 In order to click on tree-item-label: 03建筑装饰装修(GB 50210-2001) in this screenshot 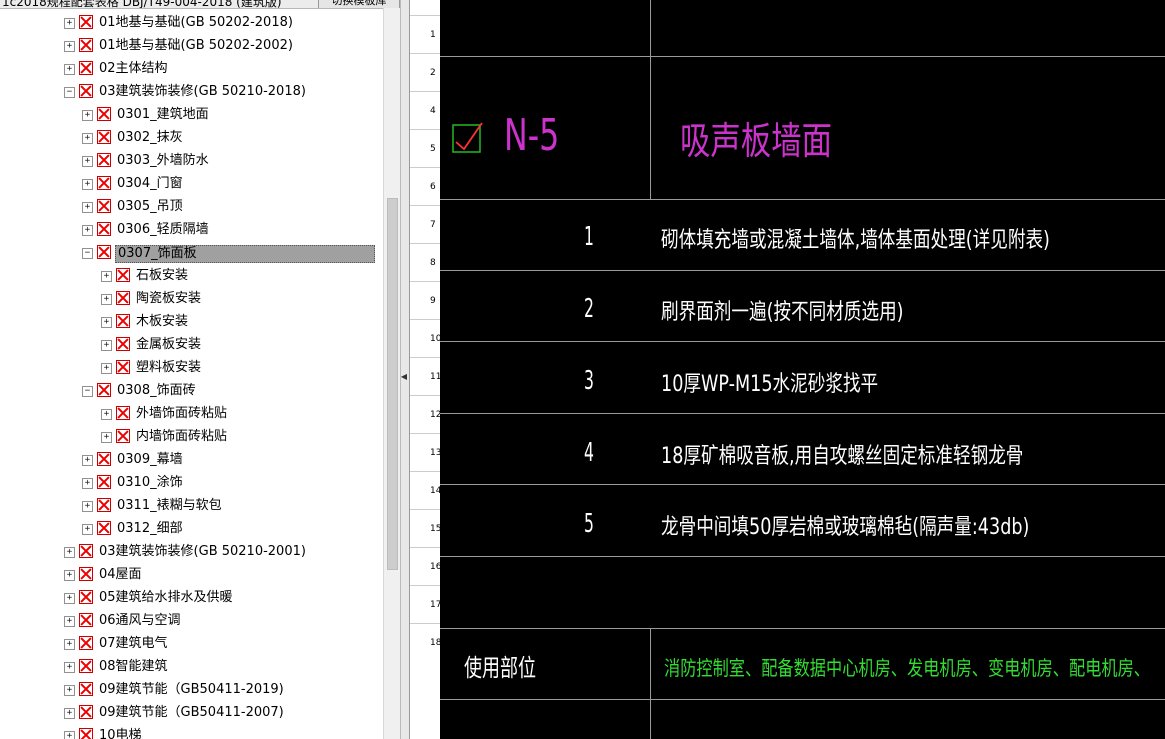, I will do `click(202, 552)`.